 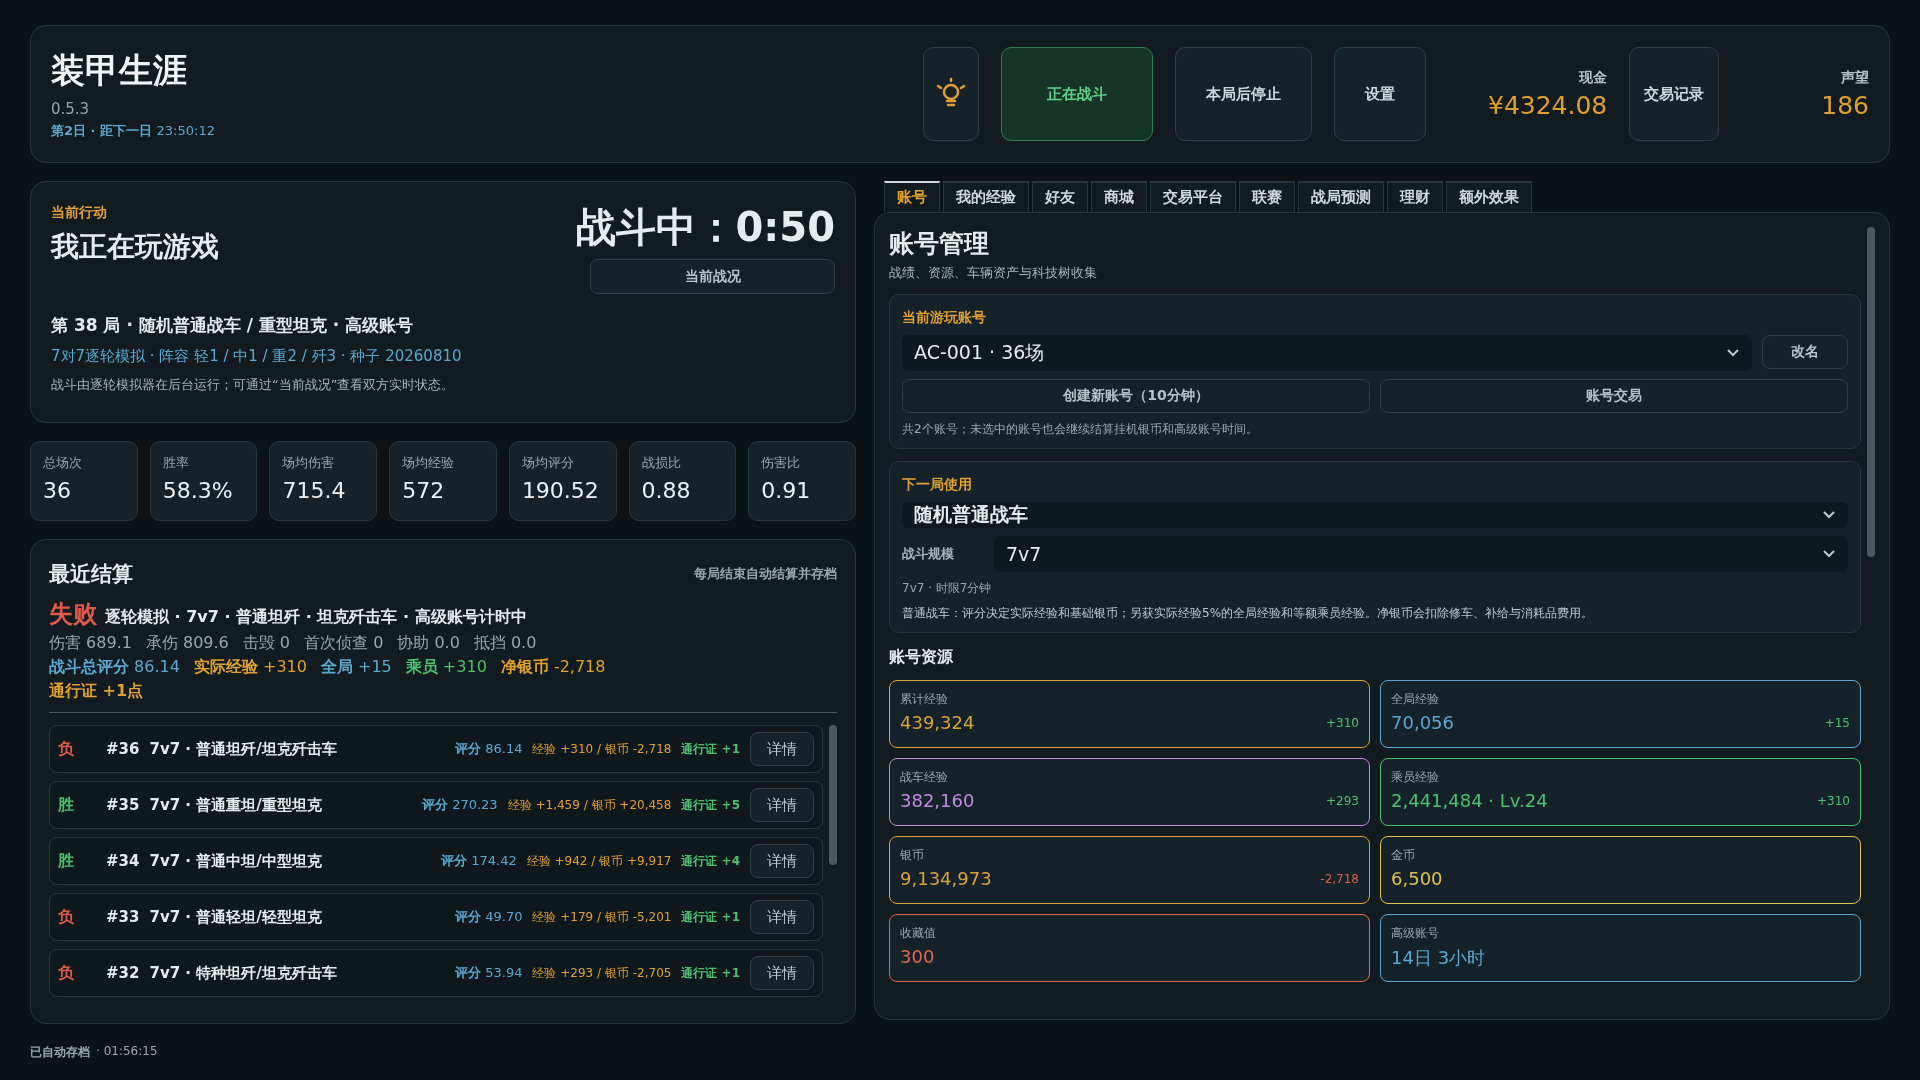 I want to click on cash-label: 现金, so click(x=1593, y=77).